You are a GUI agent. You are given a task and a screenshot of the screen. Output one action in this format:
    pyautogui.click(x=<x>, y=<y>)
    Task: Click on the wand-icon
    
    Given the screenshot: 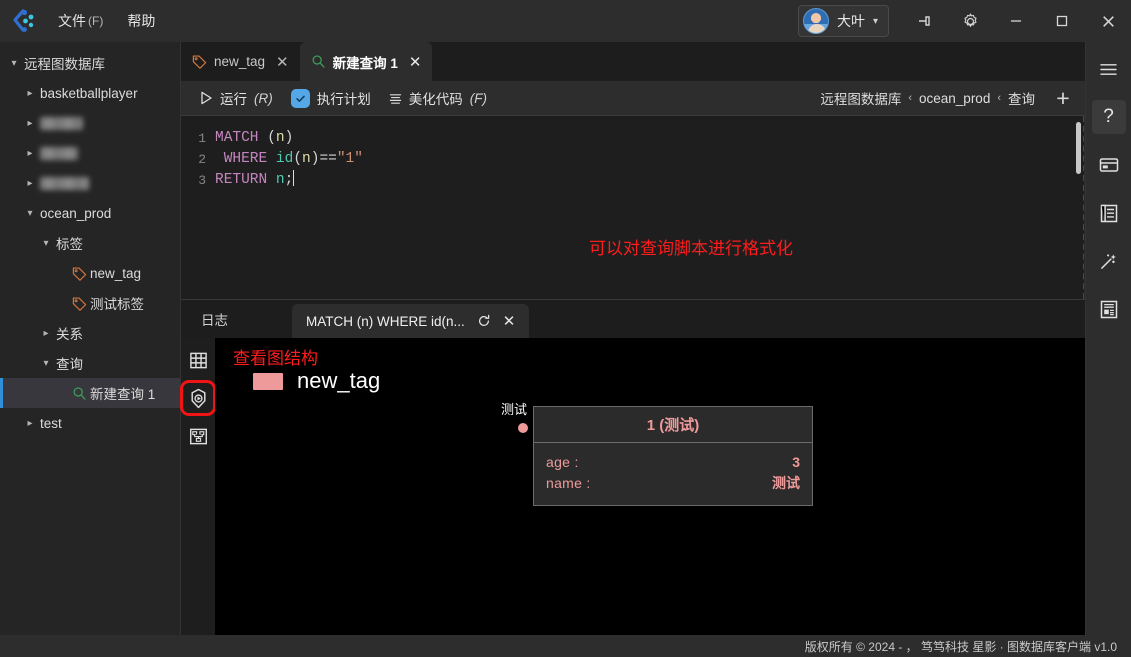 What is the action you would take?
    pyautogui.click(x=1109, y=261)
    